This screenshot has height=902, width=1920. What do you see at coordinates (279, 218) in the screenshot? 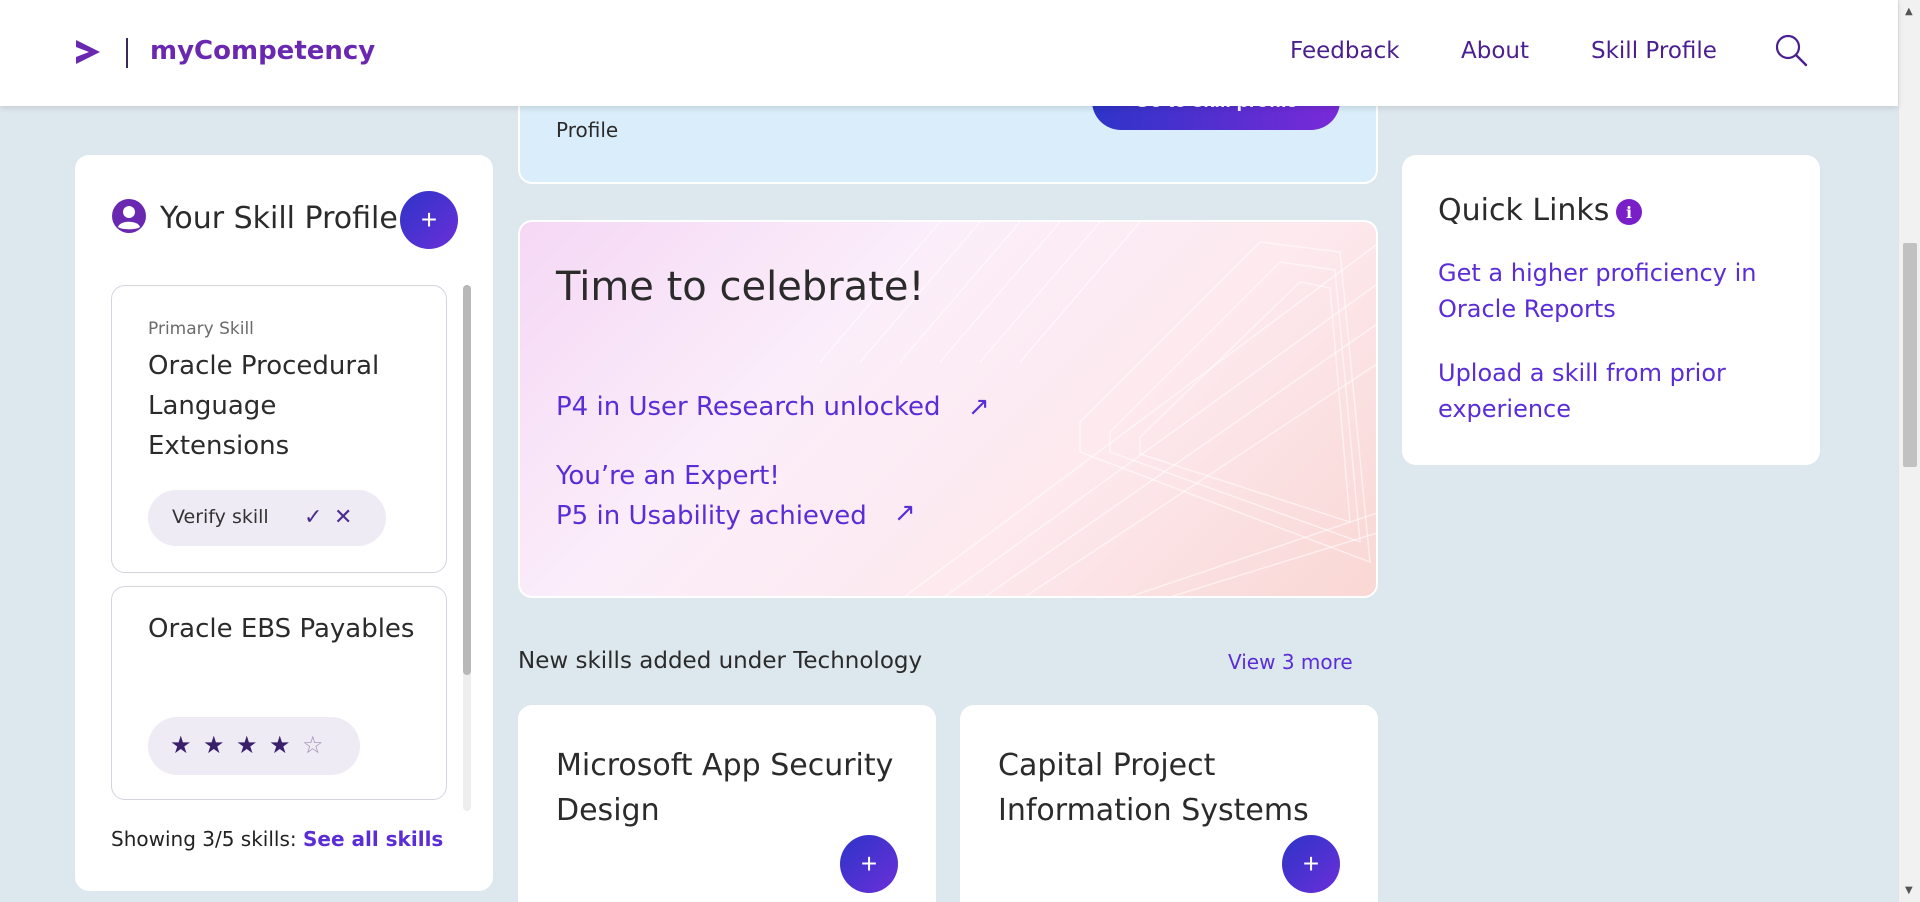
I see `skill-profile-title: Your Skill Profile` at bounding box center [279, 218].